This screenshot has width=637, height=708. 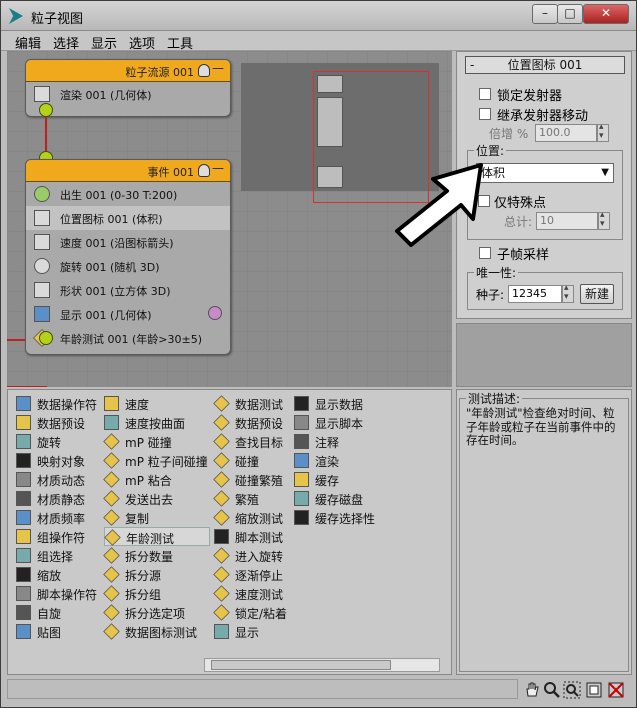 What do you see at coordinates (156, 479) in the screenshot?
I see `depot-item: mP 粘合` at bounding box center [156, 479].